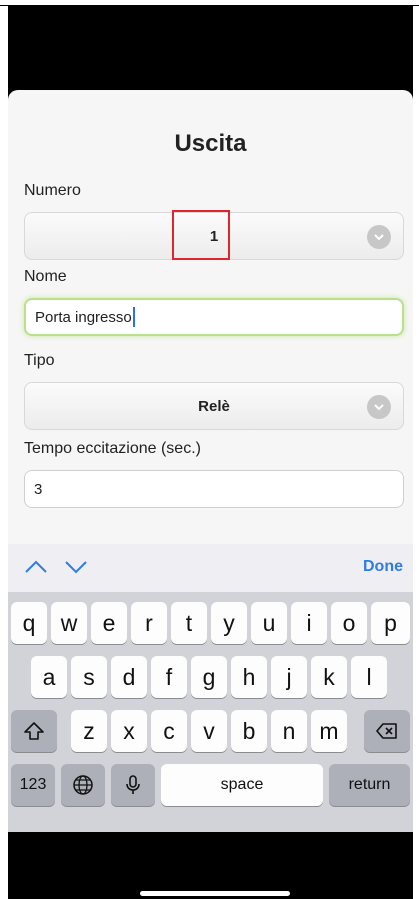  I want to click on backspace-key, so click(387, 731).